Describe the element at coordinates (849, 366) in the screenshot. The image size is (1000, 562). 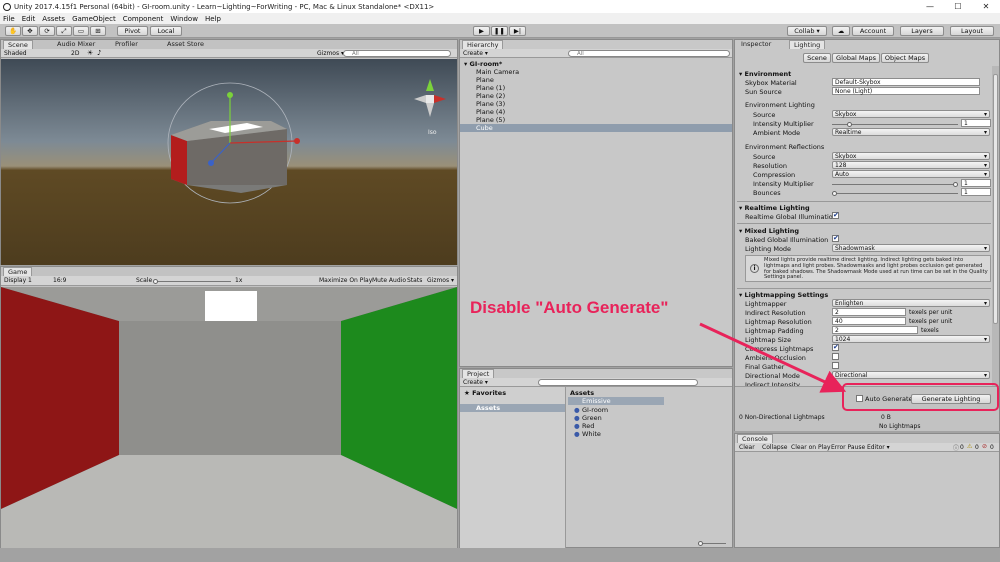
I see `annotation-overlay` at that location.